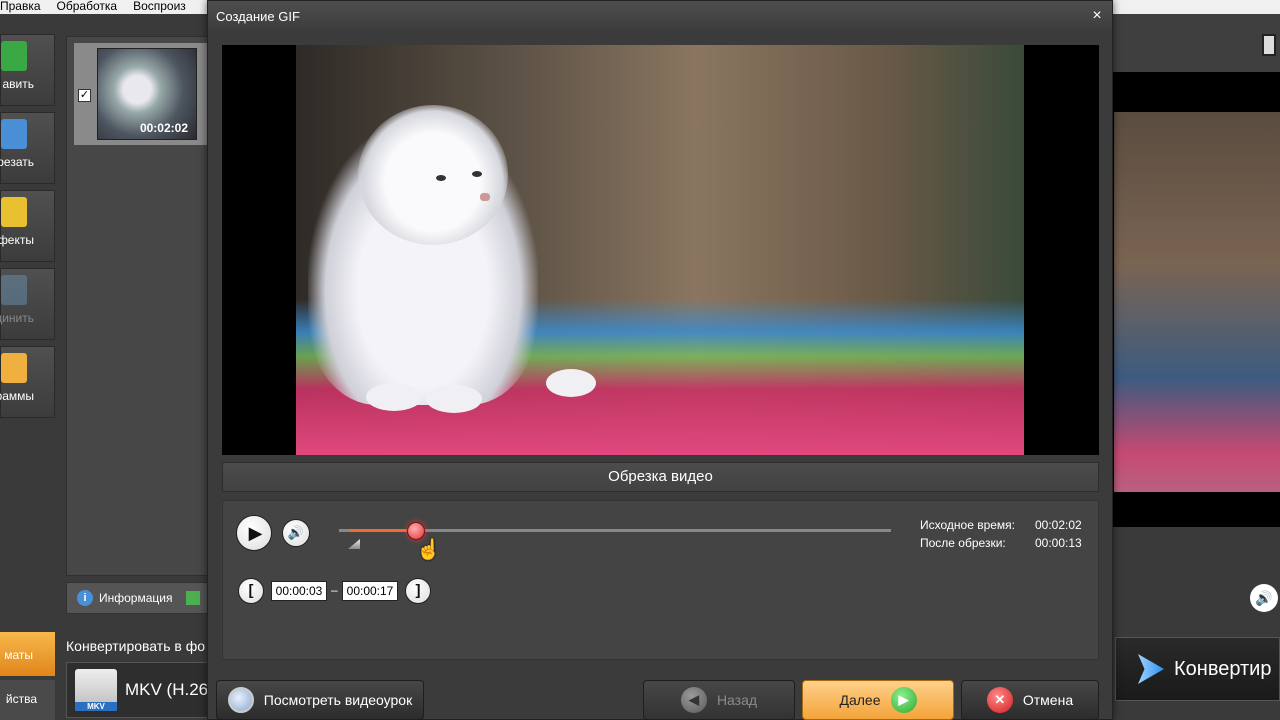 This screenshot has height=720, width=1280. I want to click on preview-frame, so click(1197, 302).